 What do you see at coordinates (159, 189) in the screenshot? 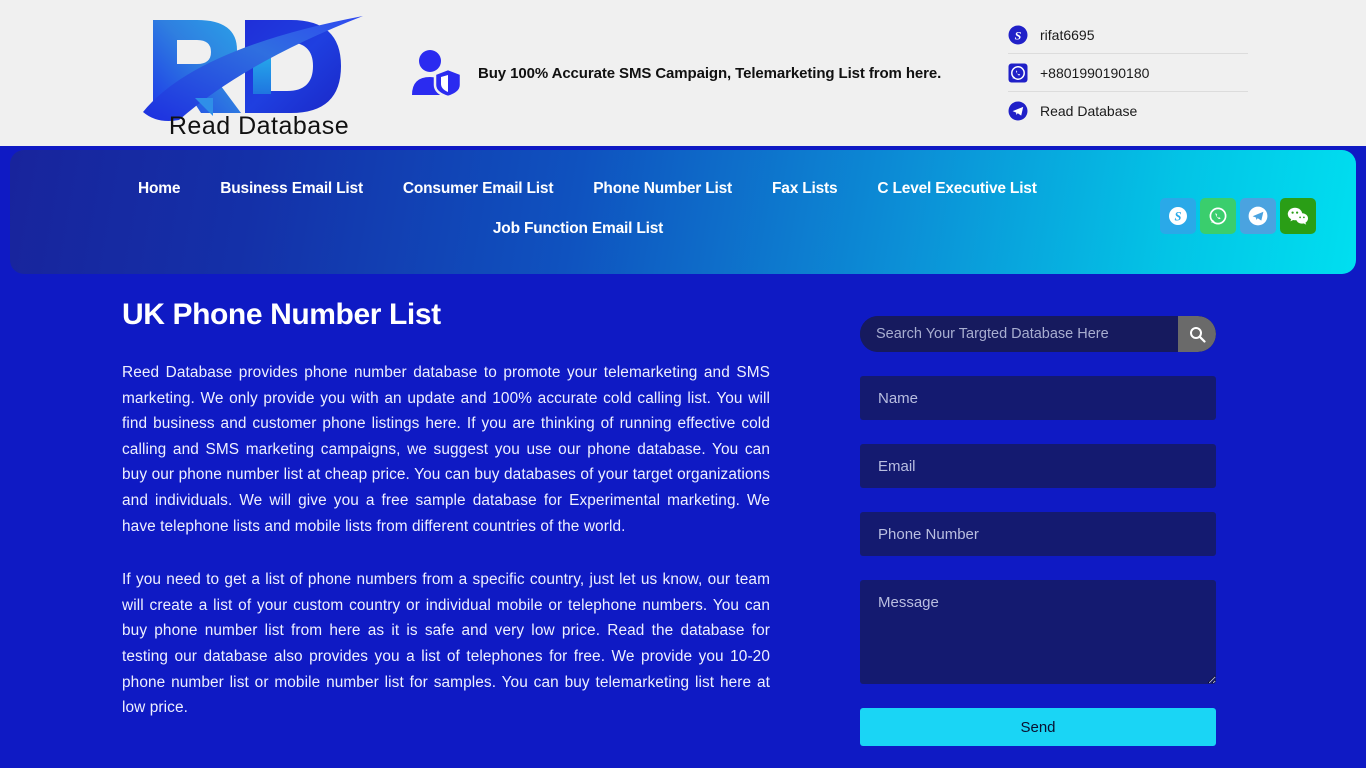
I see `nav-item-home: Home` at bounding box center [159, 189].